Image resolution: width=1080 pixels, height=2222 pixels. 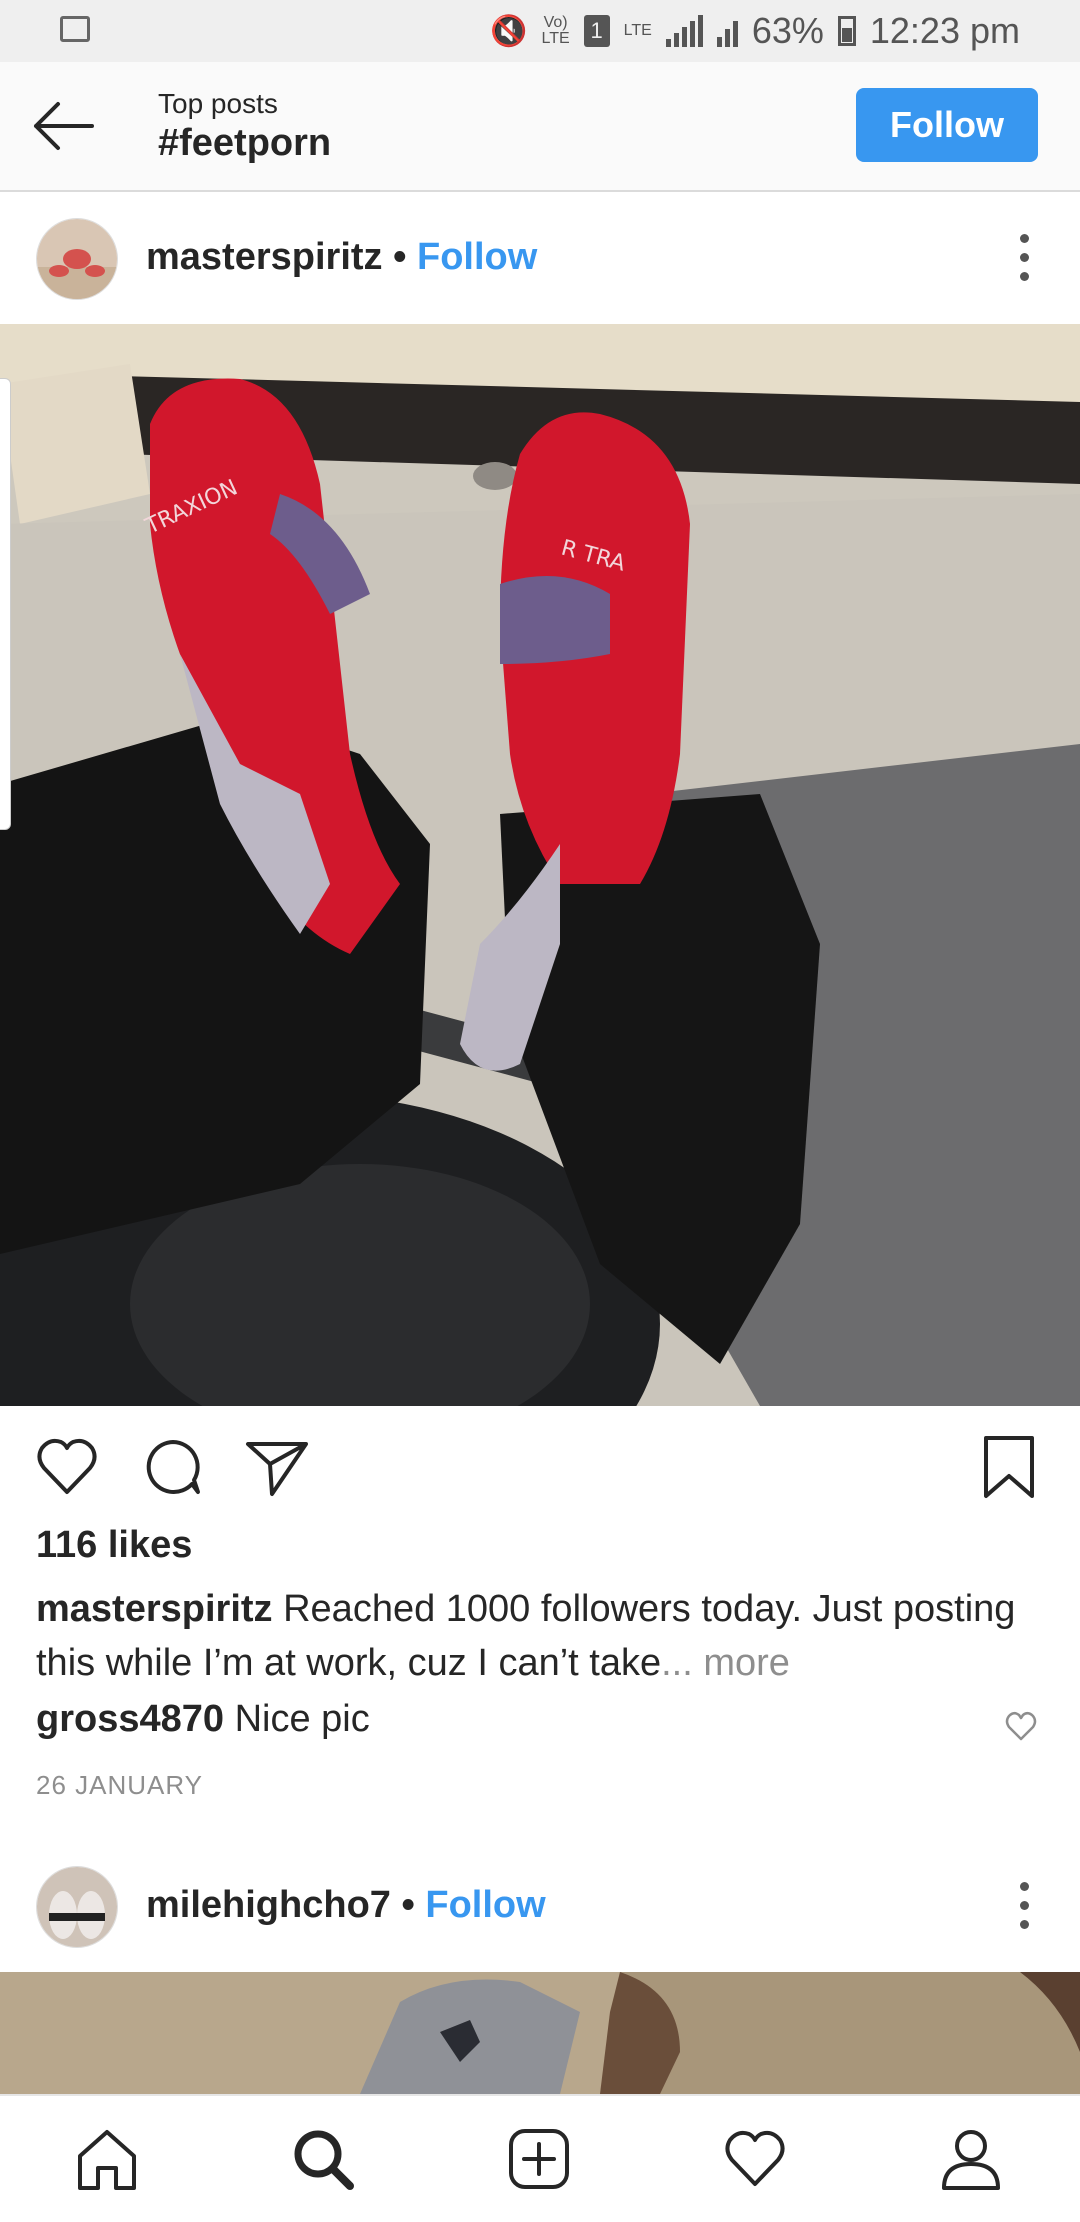 What do you see at coordinates (944, 30) in the screenshot?
I see `clock: 12:23 pm` at bounding box center [944, 30].